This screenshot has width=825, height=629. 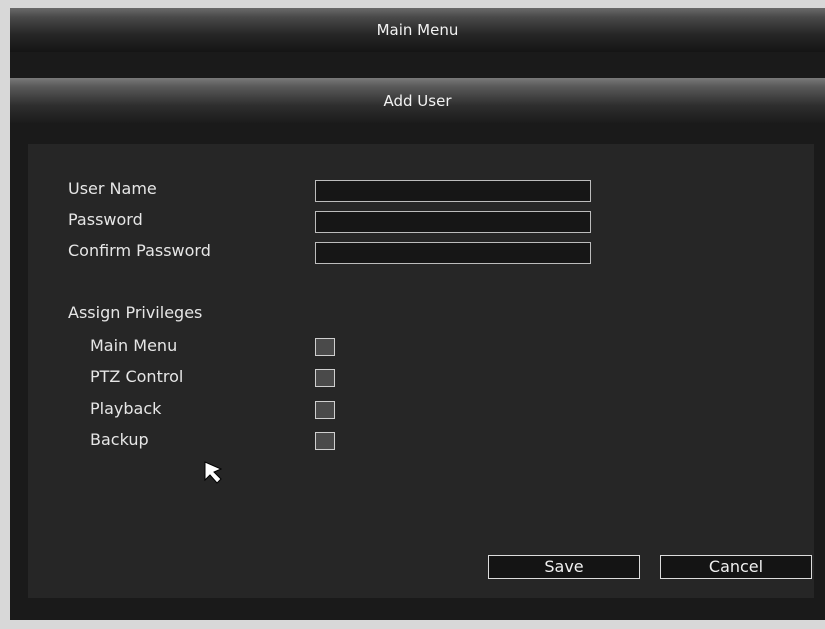 I want to click on save-button: Save, so click(x=564, y=567).